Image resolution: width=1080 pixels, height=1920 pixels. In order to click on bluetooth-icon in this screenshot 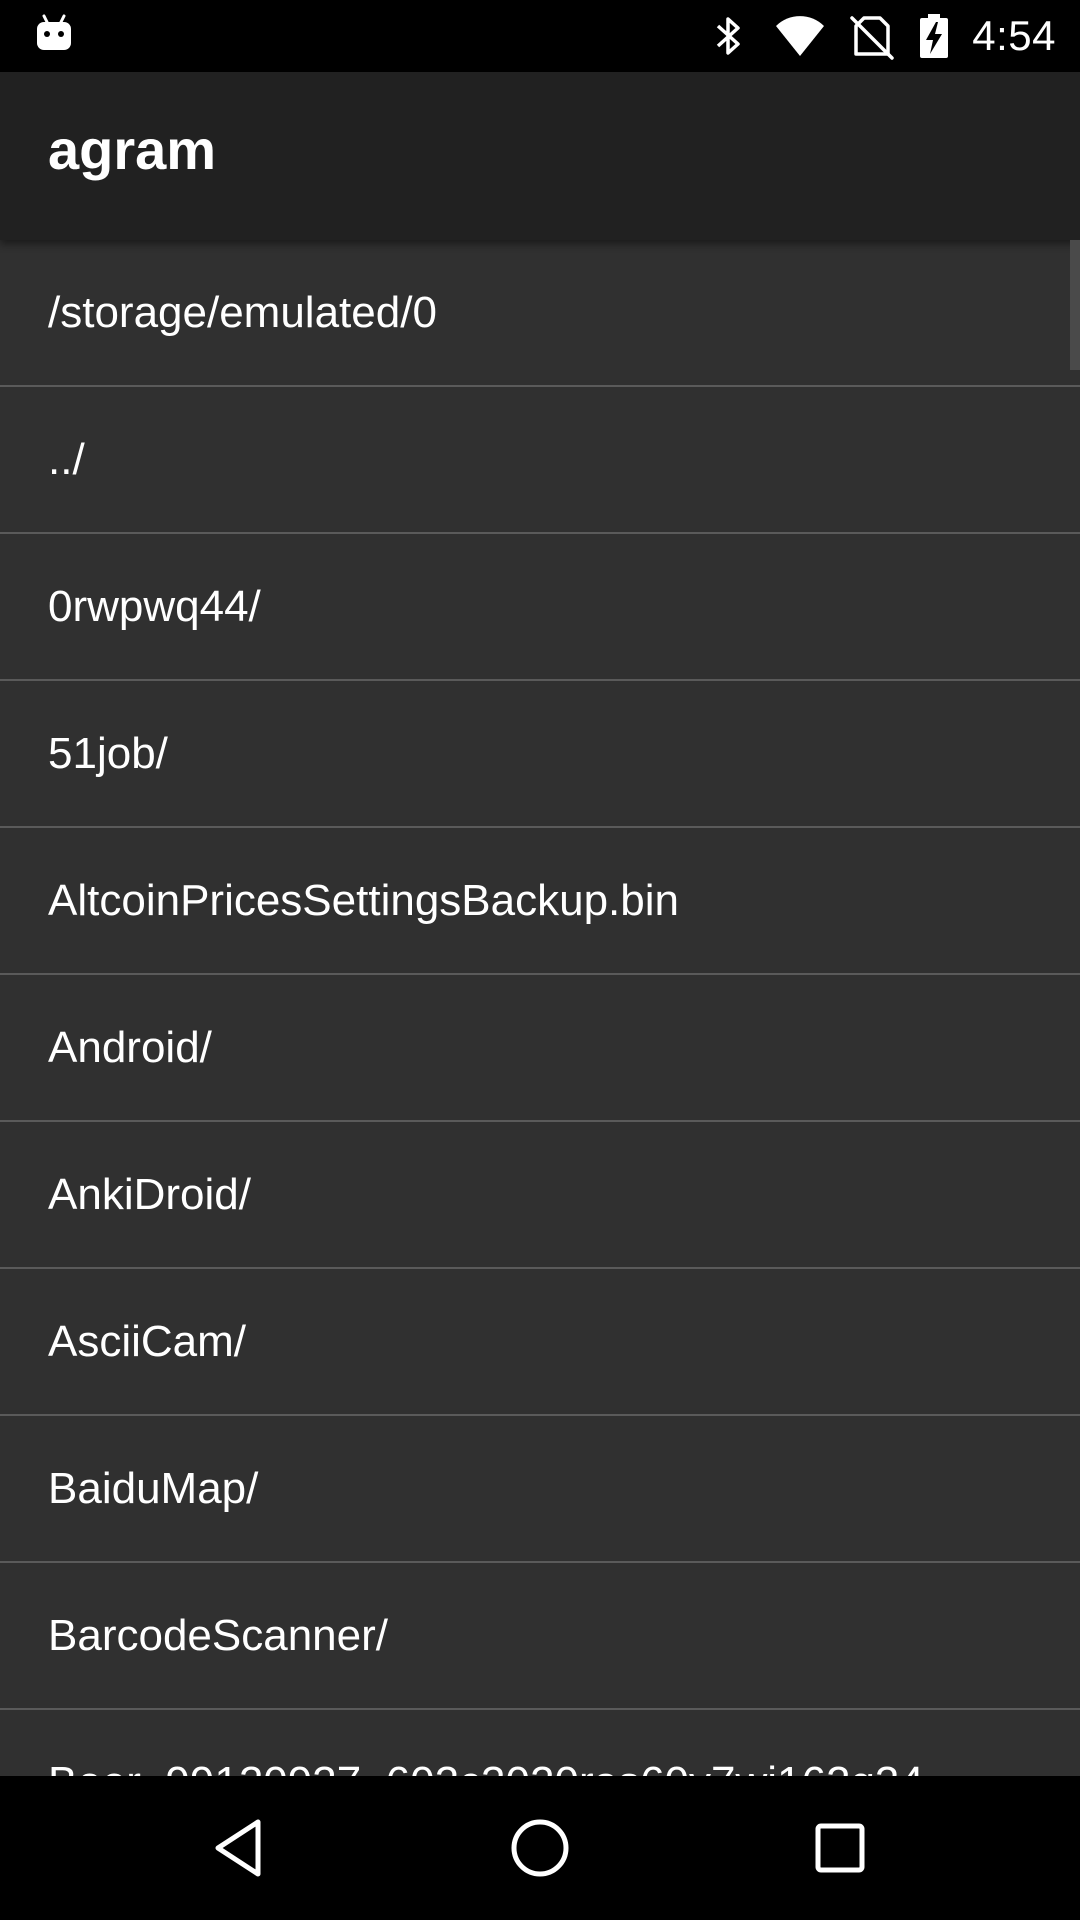, I will do `click(728, 36)`.